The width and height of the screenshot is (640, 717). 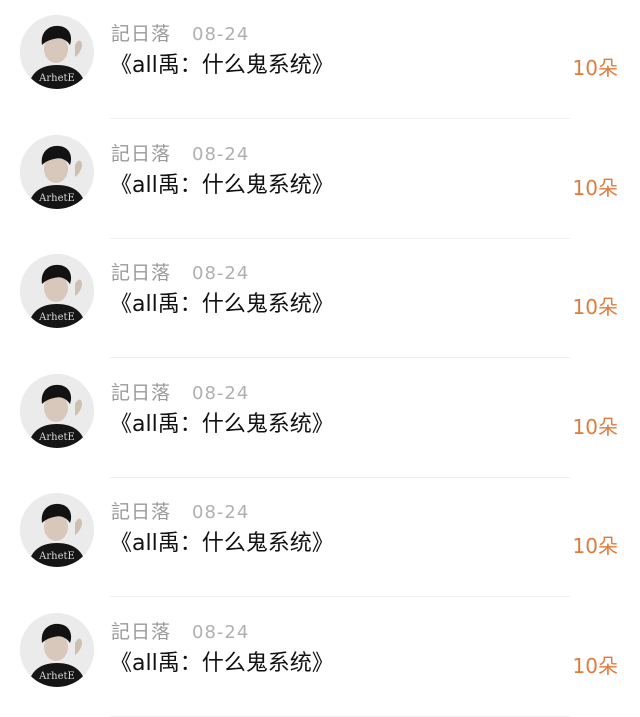 What do you see at coordinates (340, 716) in the screenshot?
I see `divider` at bounding box center [340, 716].